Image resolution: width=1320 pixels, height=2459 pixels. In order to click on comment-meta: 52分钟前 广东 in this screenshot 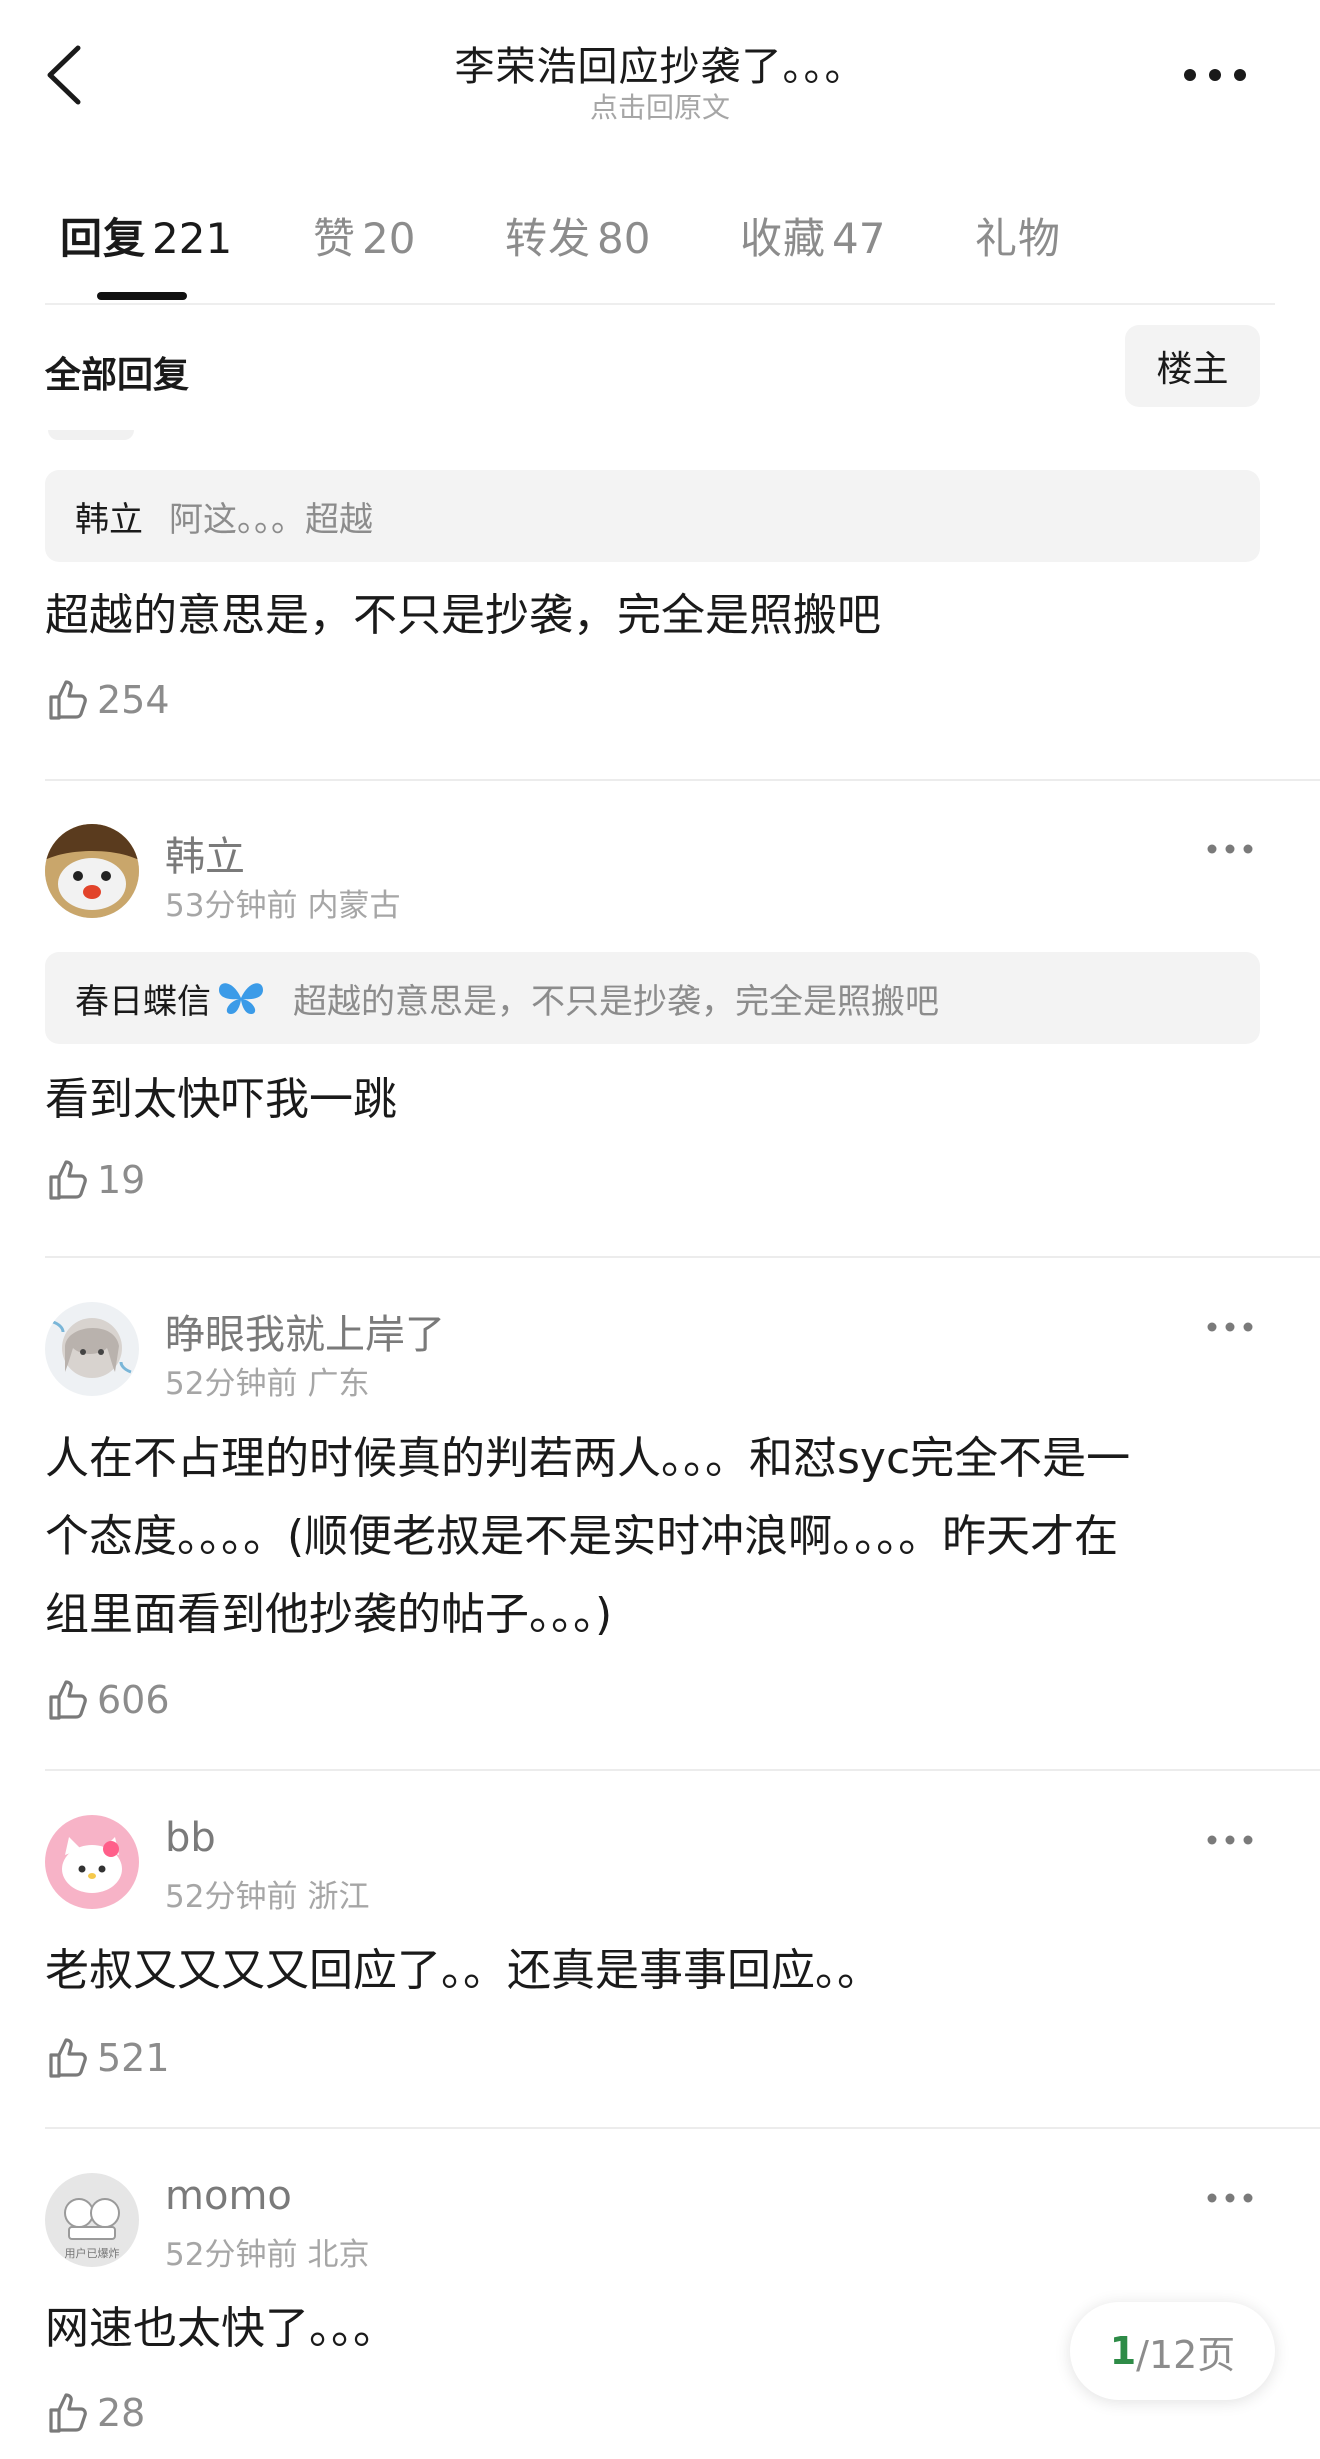, I will do `click(267, 1380)`.